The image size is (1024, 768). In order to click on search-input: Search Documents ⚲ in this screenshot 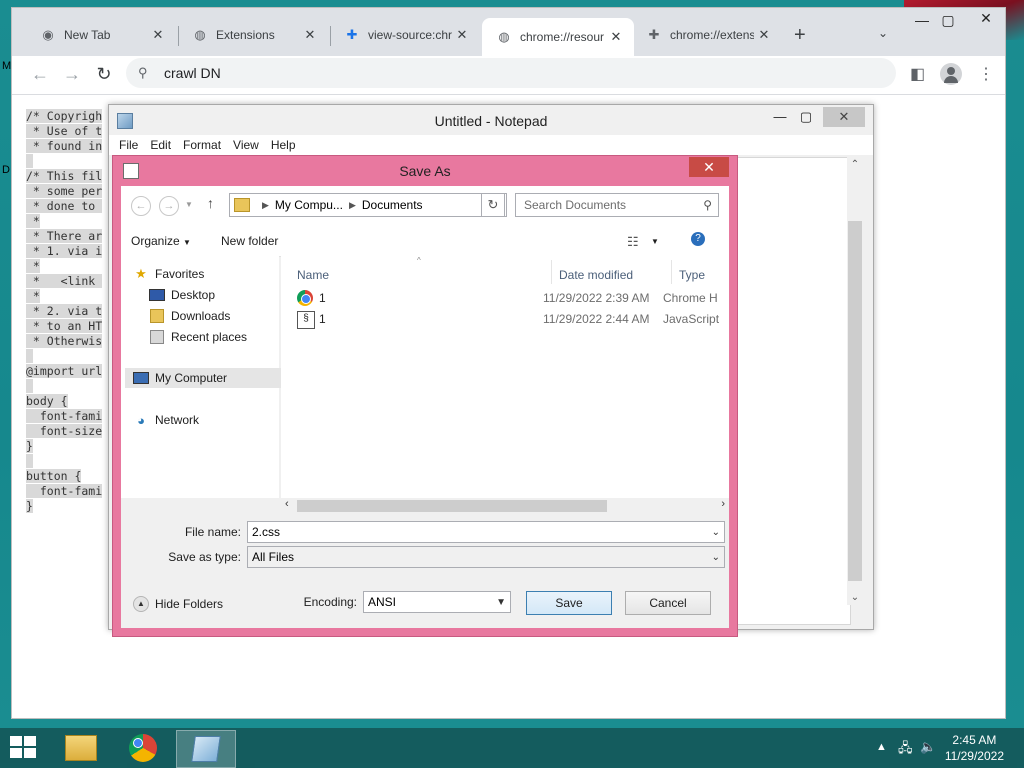, I will do `click(617, 205)`.